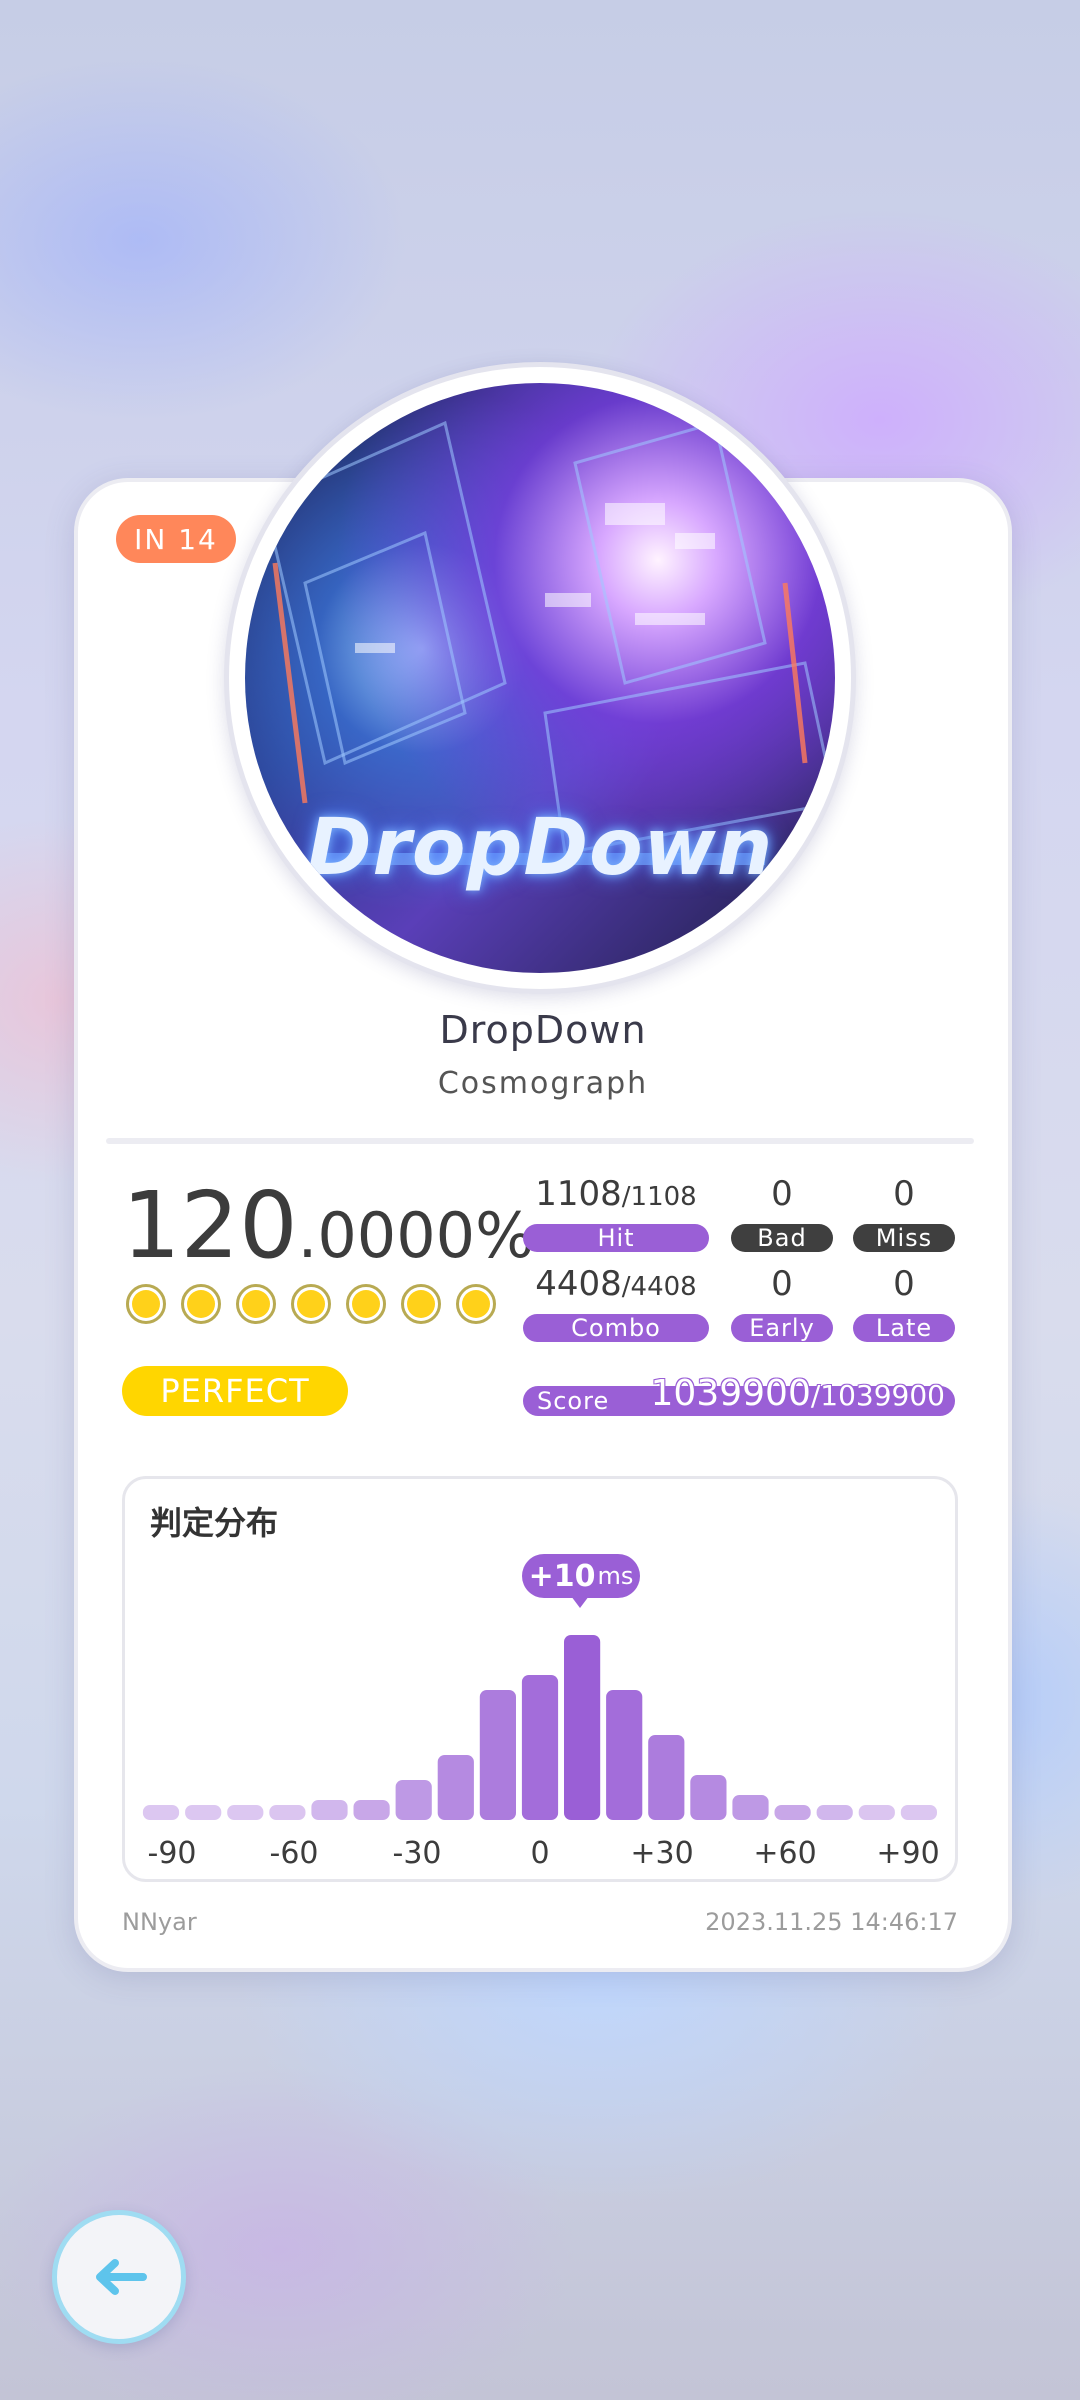  I want to click on perfect-gems, so click(311, 1304).